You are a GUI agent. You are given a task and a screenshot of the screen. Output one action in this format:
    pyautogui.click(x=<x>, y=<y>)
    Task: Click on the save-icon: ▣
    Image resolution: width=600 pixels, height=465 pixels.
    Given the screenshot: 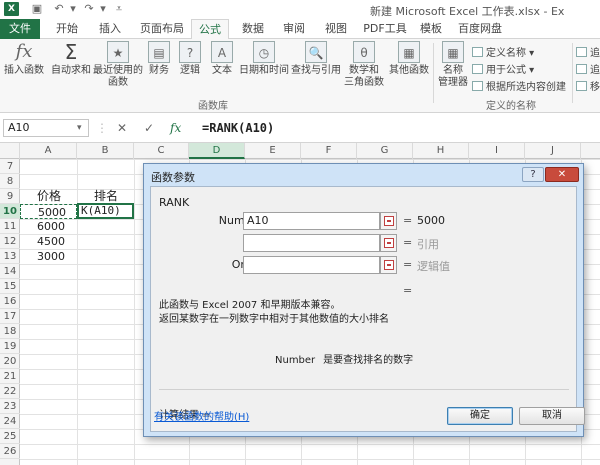 What is the action you would take?
    pyautogui.click(x=37, y=9)
    